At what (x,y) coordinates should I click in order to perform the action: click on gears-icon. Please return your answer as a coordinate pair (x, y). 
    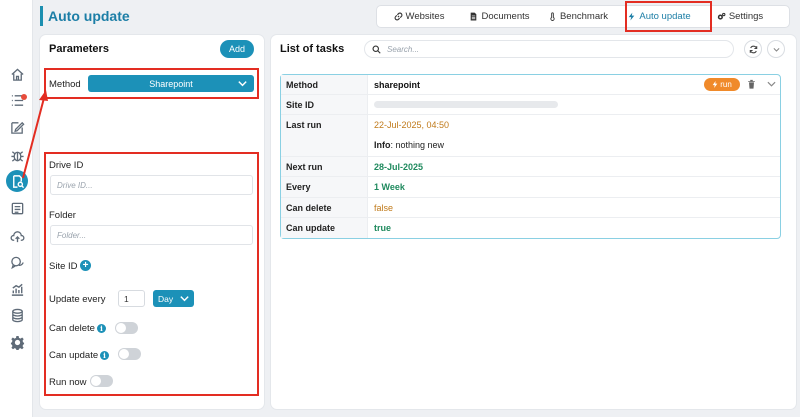
    Looking at the image, I should click on (721, 16).